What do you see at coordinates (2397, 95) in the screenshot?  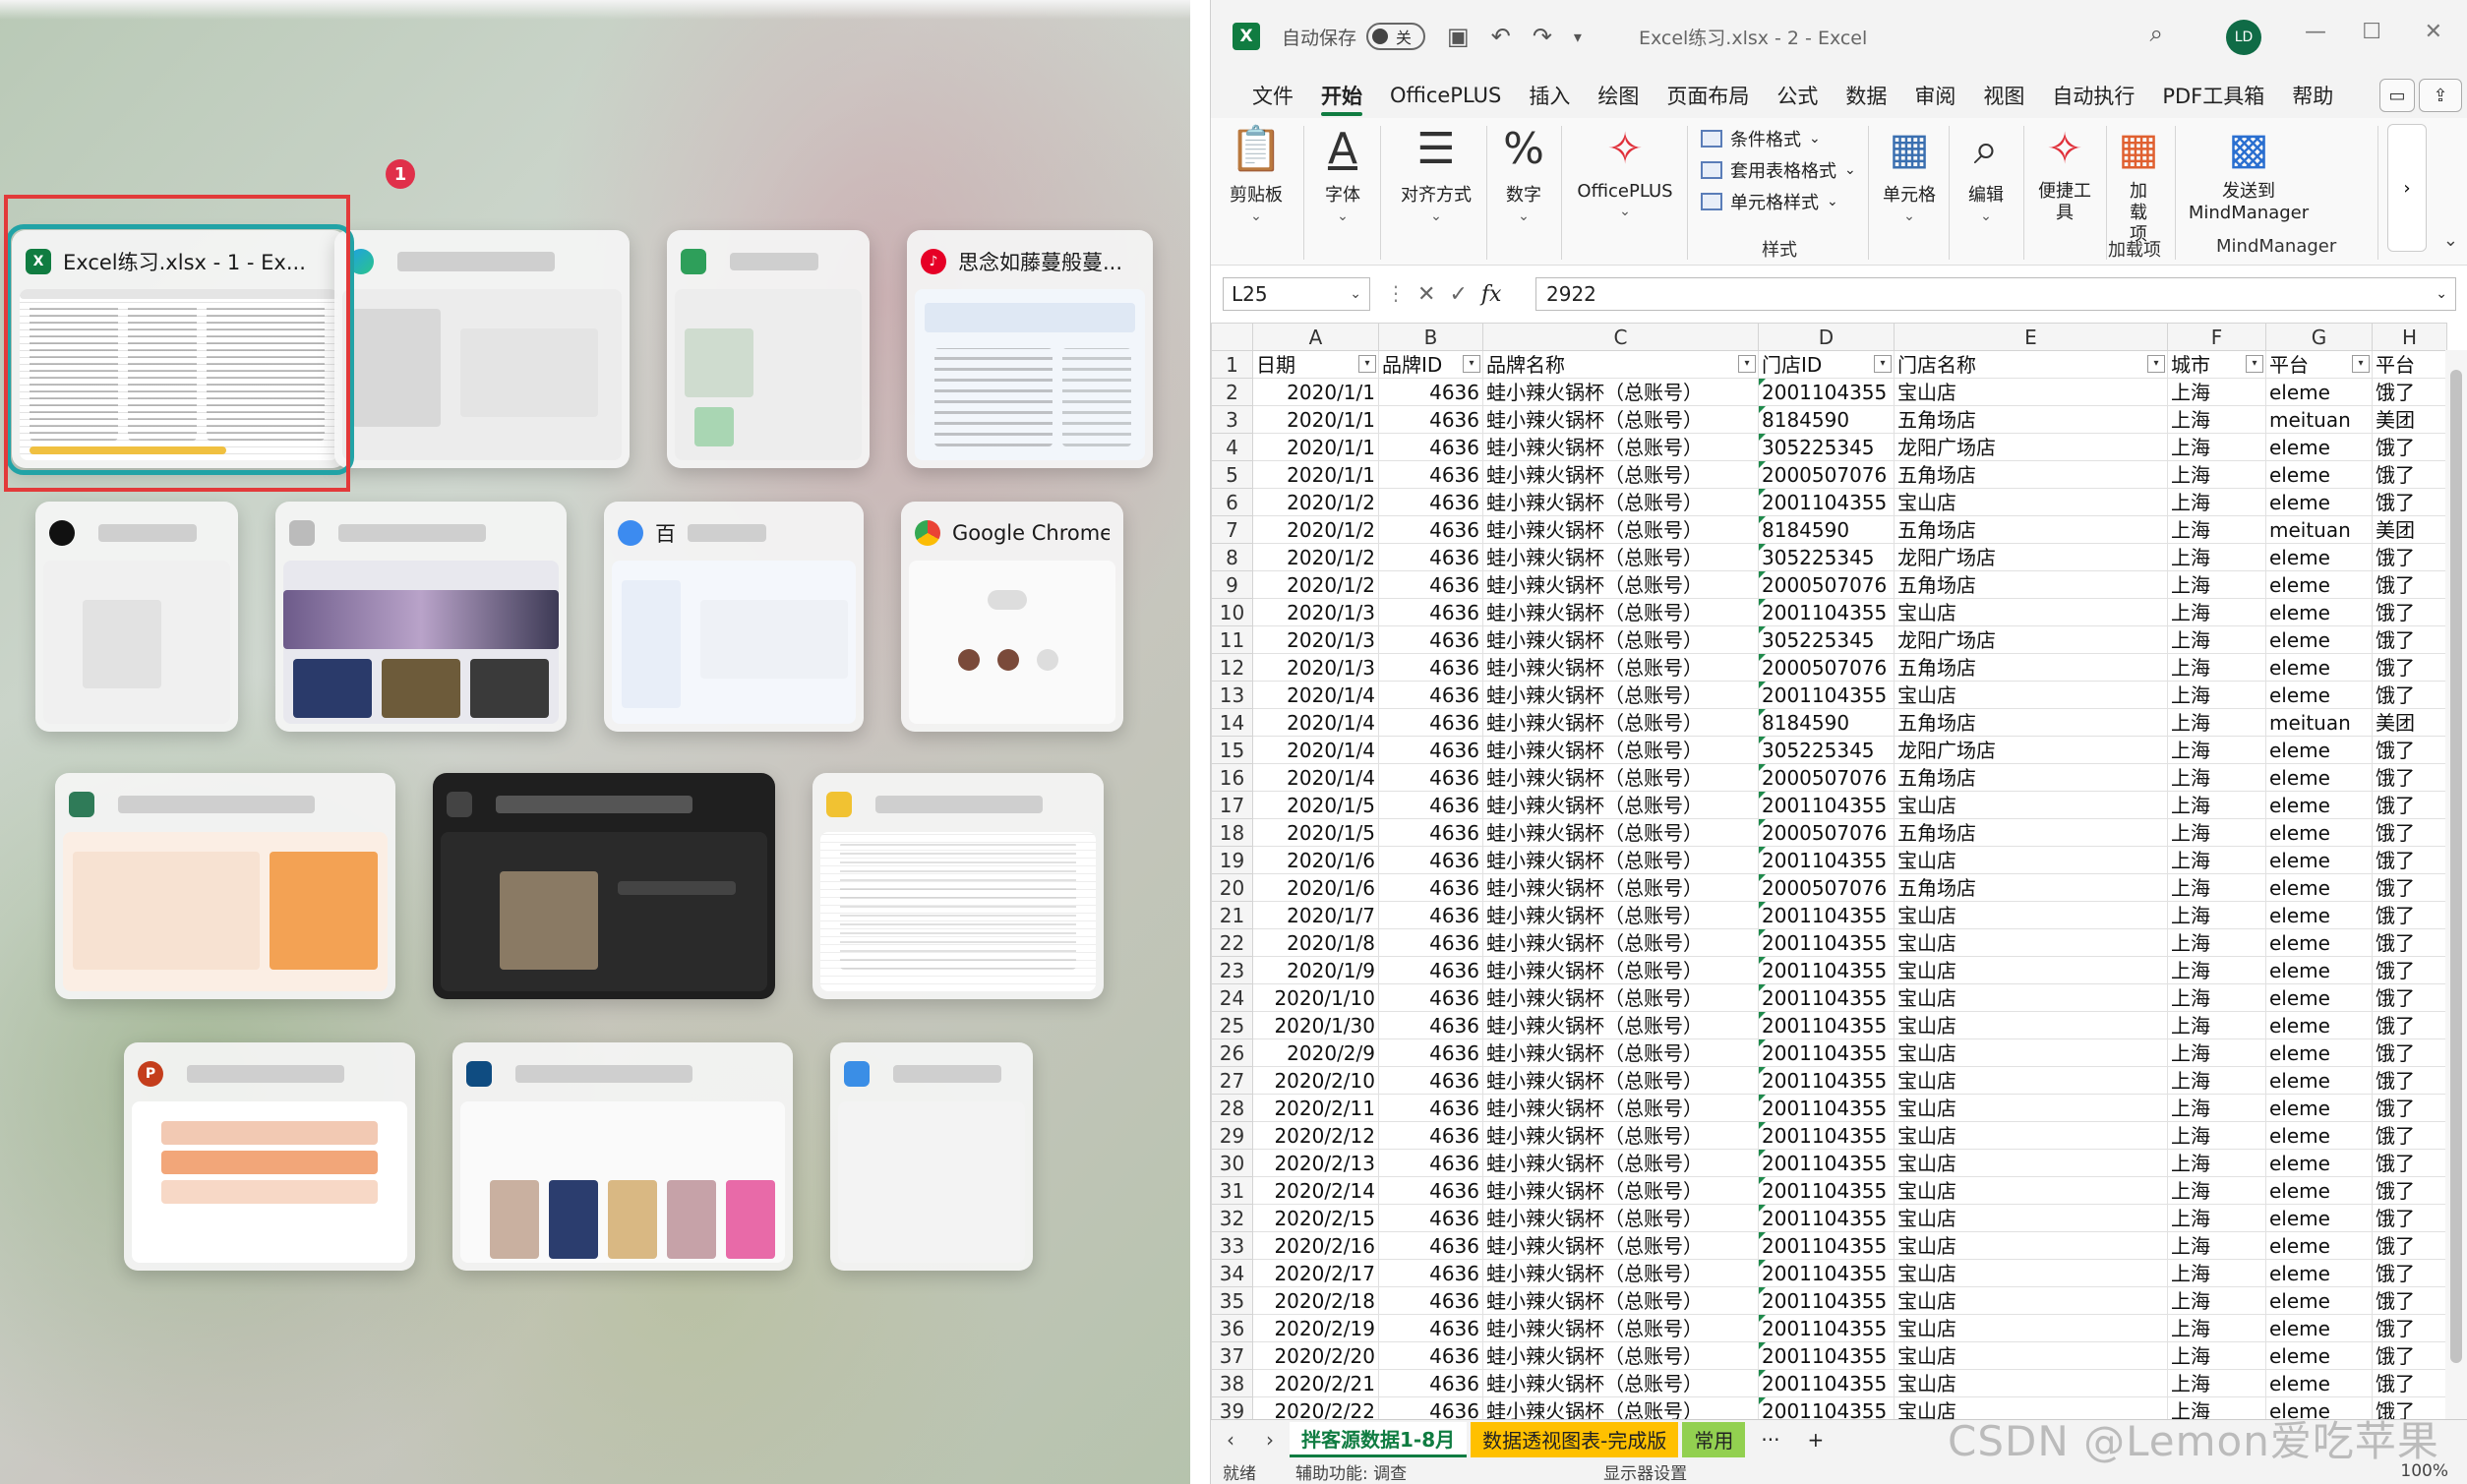 I see `comments-icon: ▭` at bounding box center [2397, 95].